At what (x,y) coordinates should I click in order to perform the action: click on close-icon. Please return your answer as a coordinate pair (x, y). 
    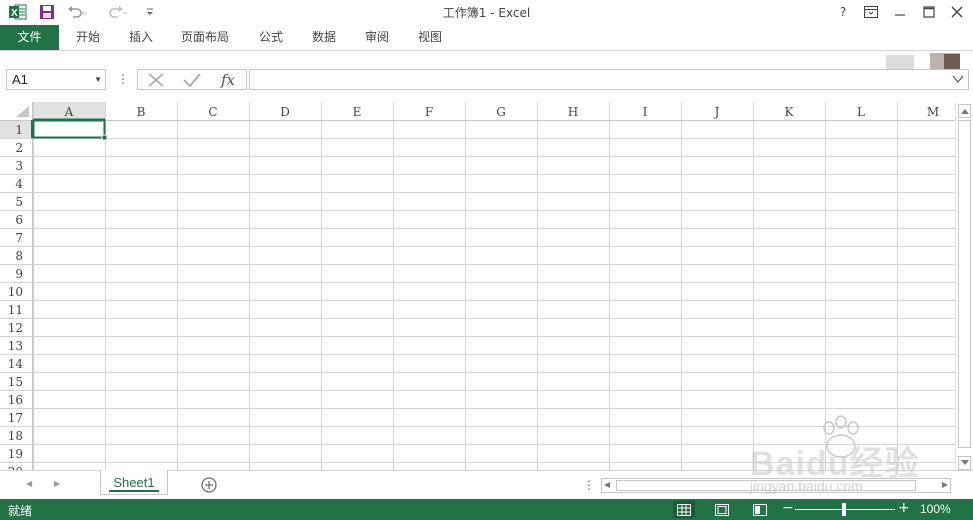
    Looking at the image, I should click on (957, 12).